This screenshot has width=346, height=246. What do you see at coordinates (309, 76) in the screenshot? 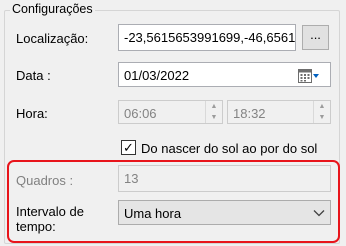
I see `calendar-icon` at bounding box center [309, 76].